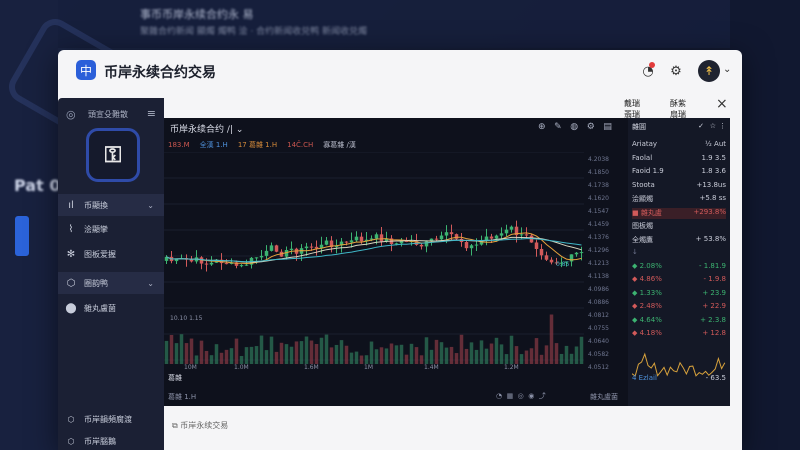 This screenshot has height=450, width=800. Describe the element at coordinates (714, 333) in the screenshot. I see `orderbook-row-value: + 12.8` at that location.